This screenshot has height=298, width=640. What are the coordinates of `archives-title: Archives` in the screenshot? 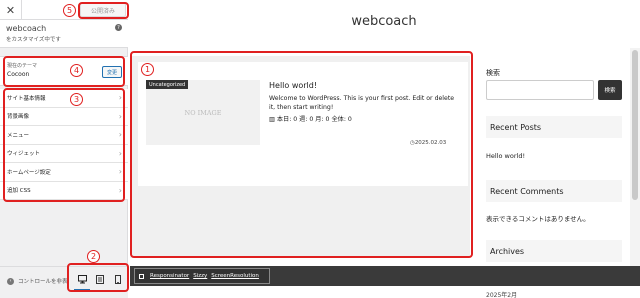 It's located at (554, 251).